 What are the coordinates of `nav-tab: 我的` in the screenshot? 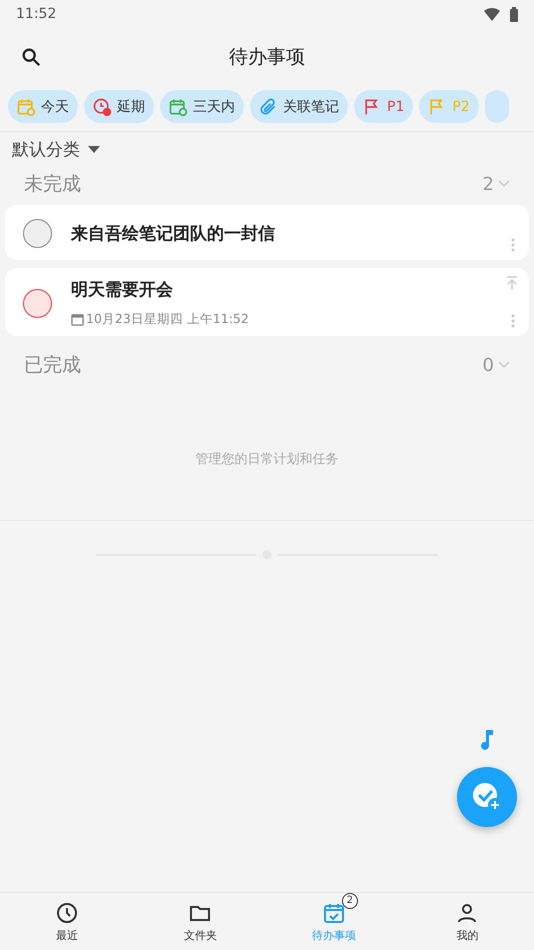 It's located at (467, 921).